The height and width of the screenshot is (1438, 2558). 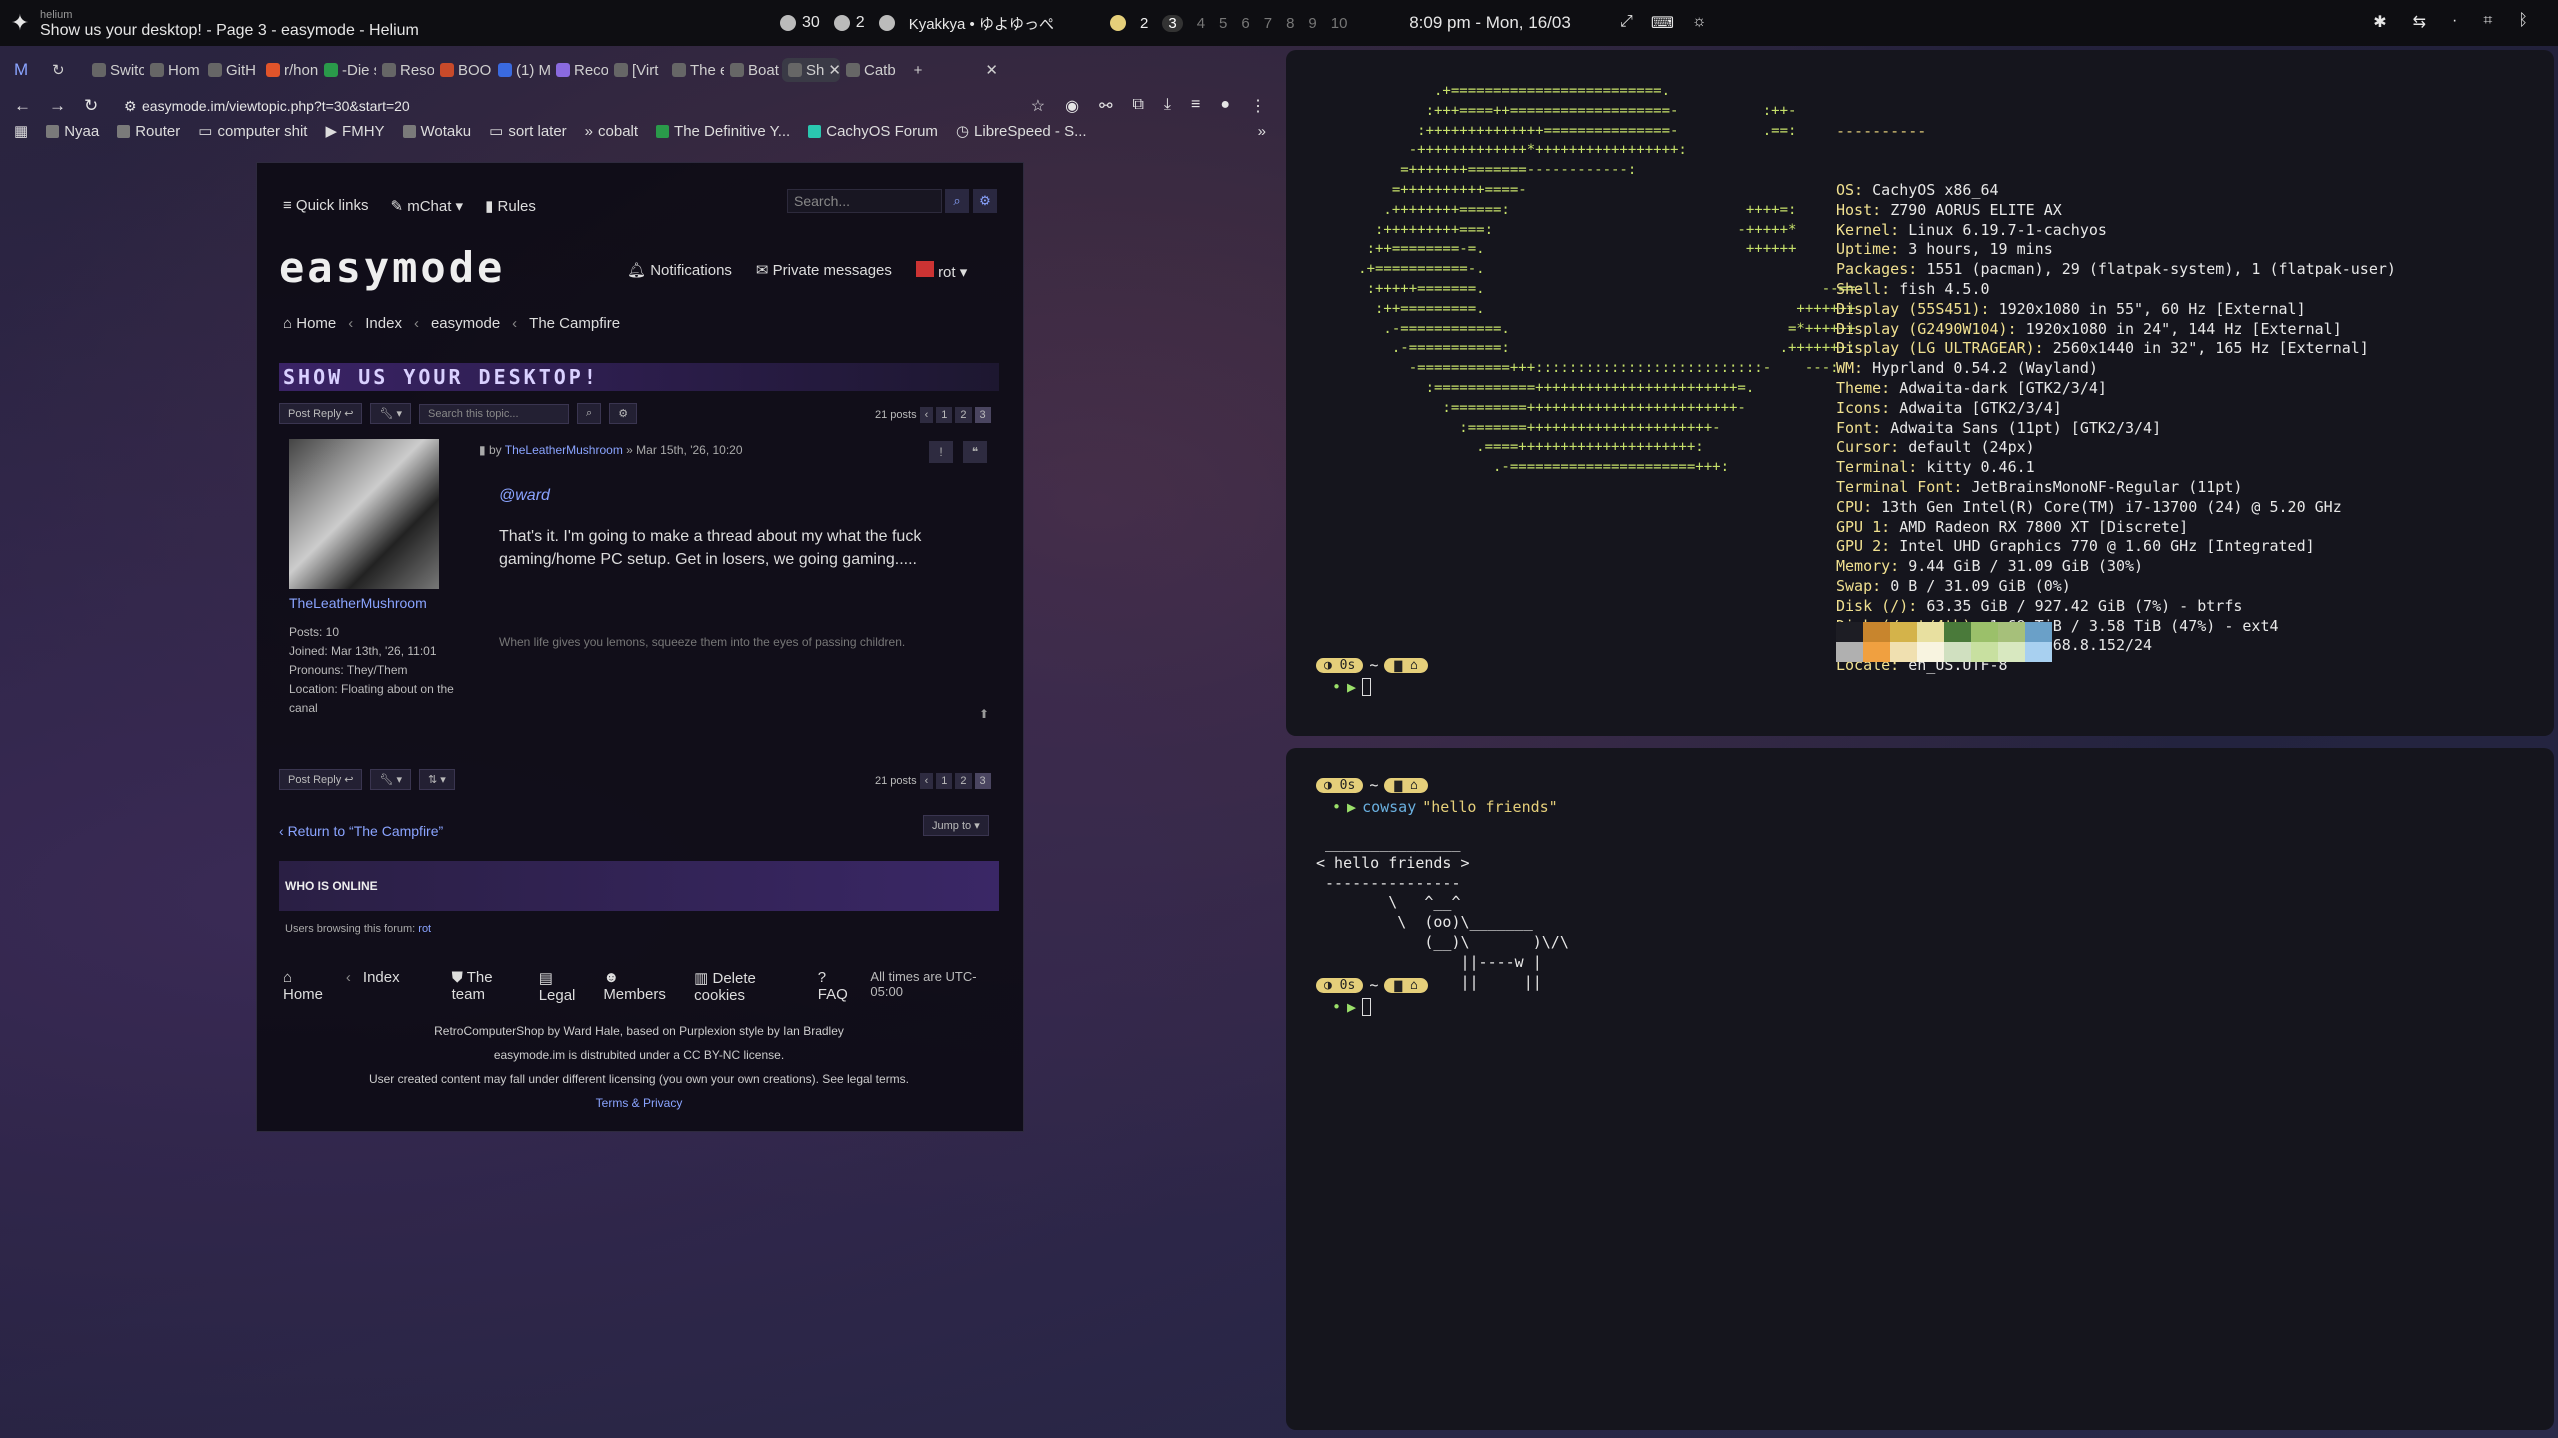 What do you see at coordinates (72, 131) in the screenshot?
I see `bookmark-nyaa: Nyaa` at bounding box center [72, 131].